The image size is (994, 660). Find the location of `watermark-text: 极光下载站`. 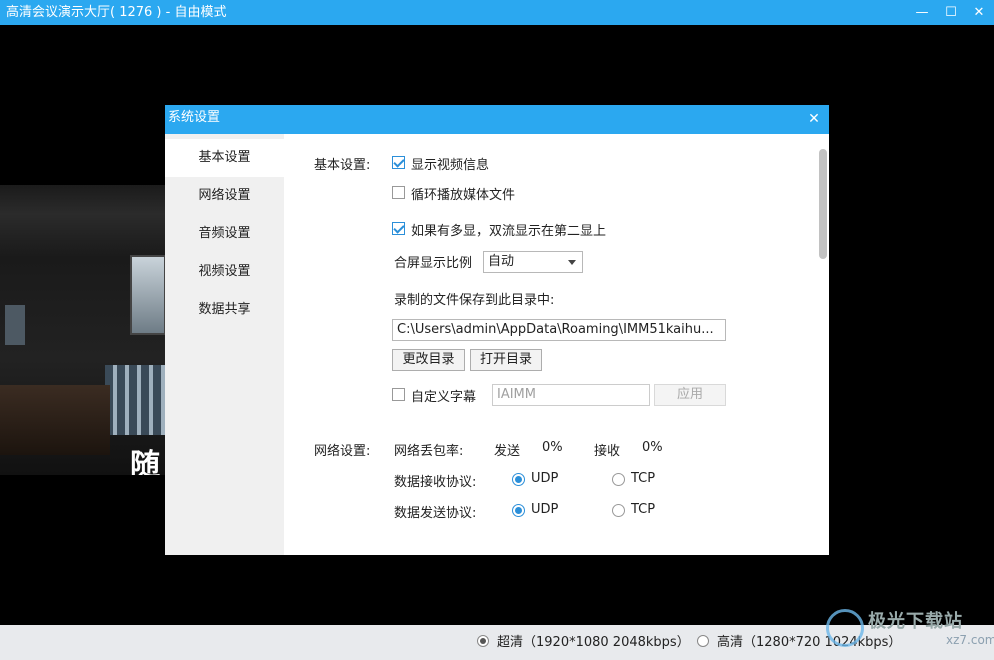

watermark-text: 极光下载站 is located at coordinates (915, 621).